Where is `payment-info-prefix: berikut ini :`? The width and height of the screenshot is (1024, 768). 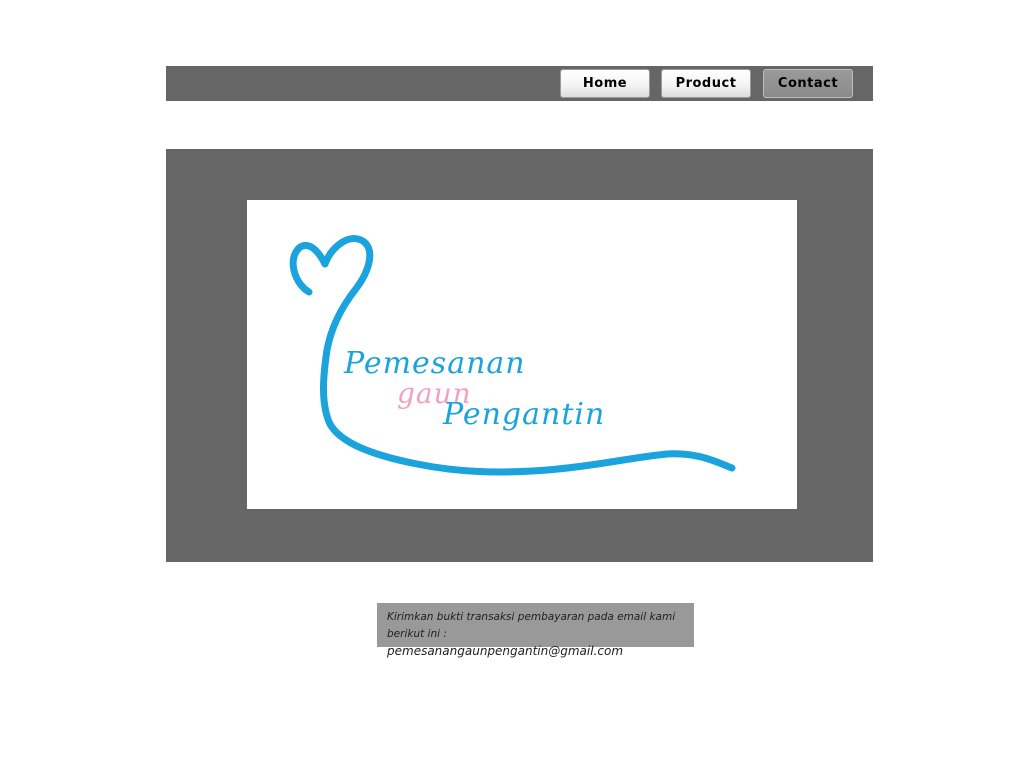
payment-info-prefix: berikut ini : is located at coordinates (417, 634).